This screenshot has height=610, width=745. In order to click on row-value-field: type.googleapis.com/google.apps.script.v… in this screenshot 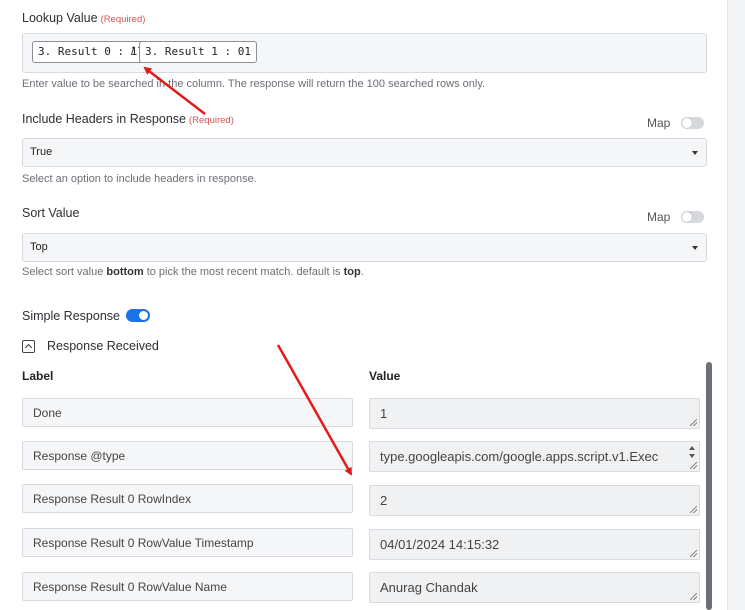, I will do `click(534, 456)`.